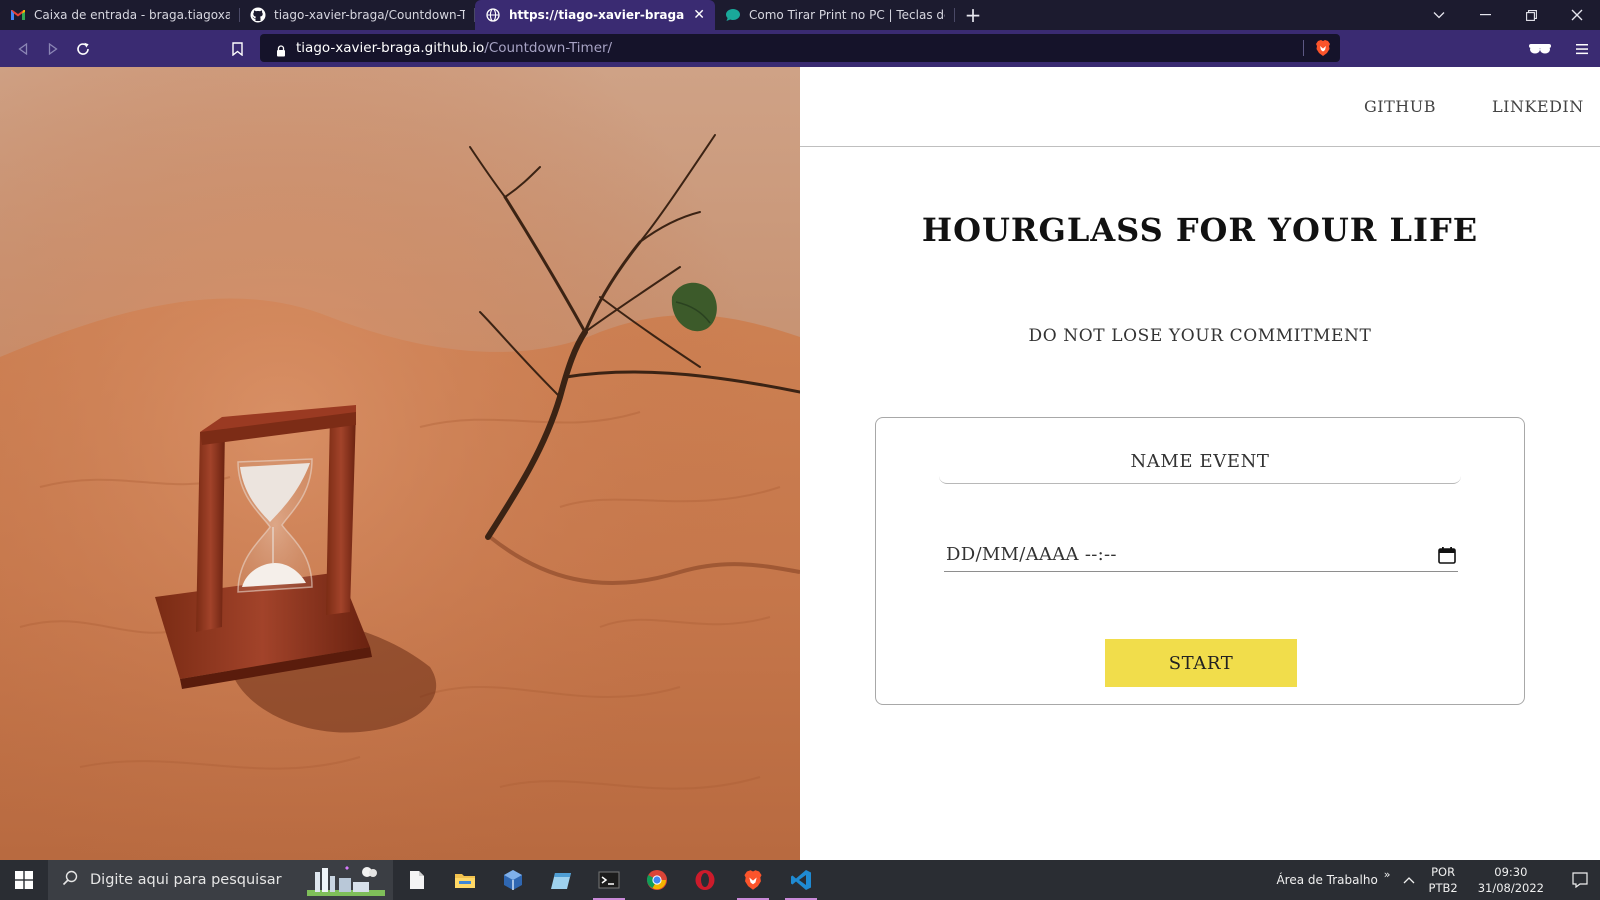 The width and height of the screenshot is (1600, 900). Describe the element at coordinates (390, 48) in the screenshot. I see `url-host: tiago-xavier-braga.github.io` at that location.